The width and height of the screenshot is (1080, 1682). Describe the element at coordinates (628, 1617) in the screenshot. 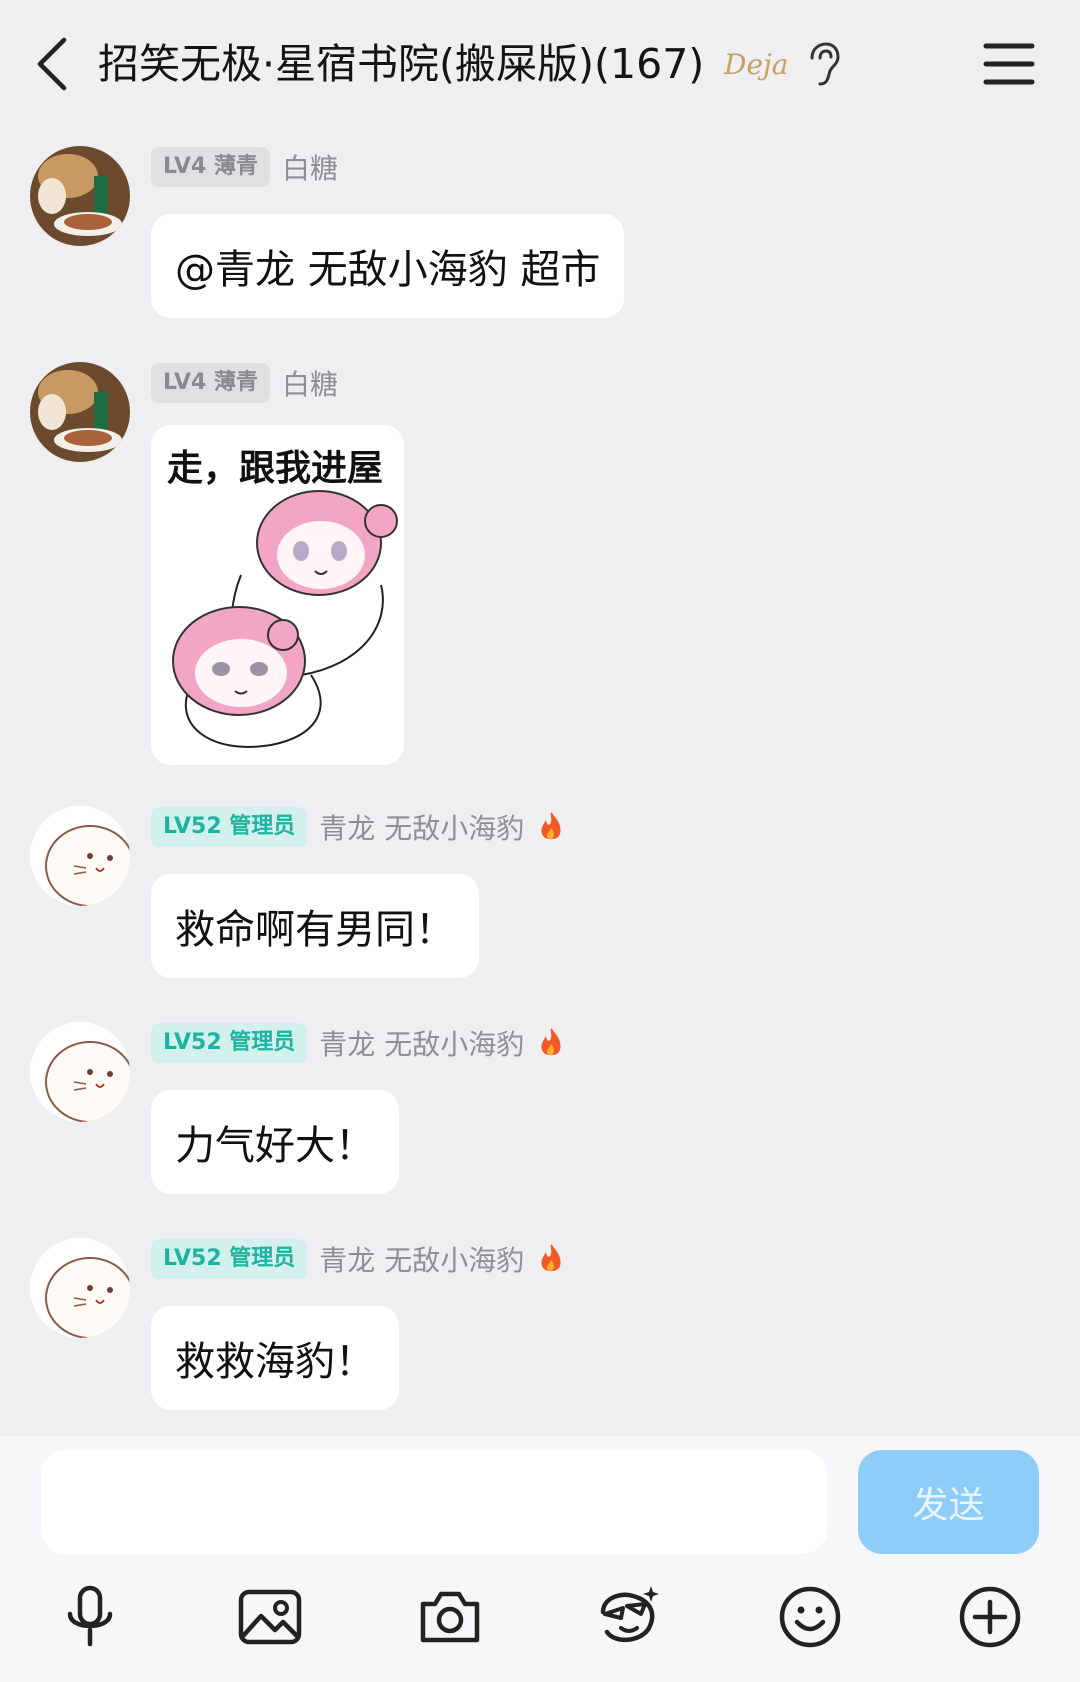

I see `sticker-icon` at that location.